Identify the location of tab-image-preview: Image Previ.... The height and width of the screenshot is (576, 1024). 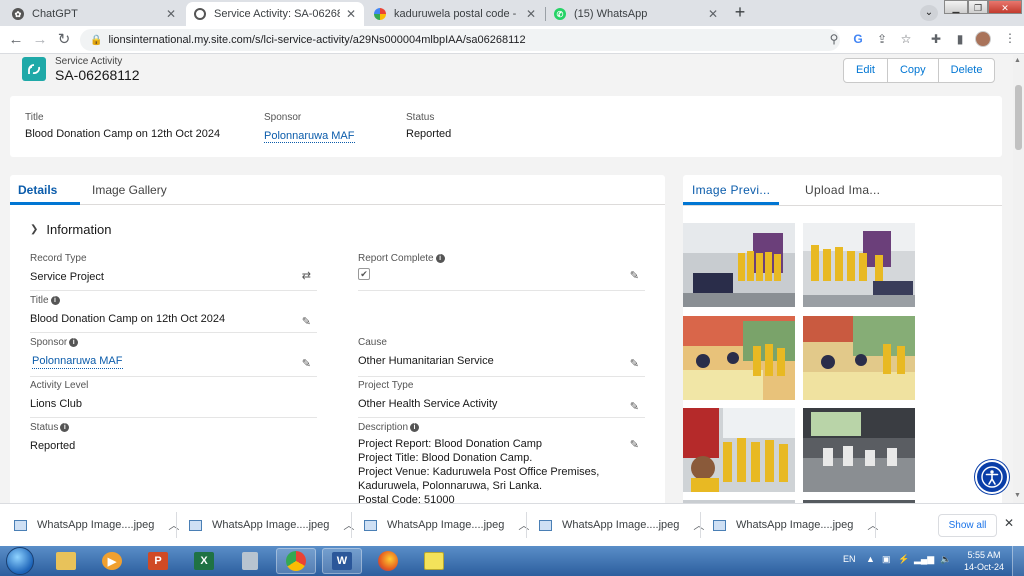
(731, 190).